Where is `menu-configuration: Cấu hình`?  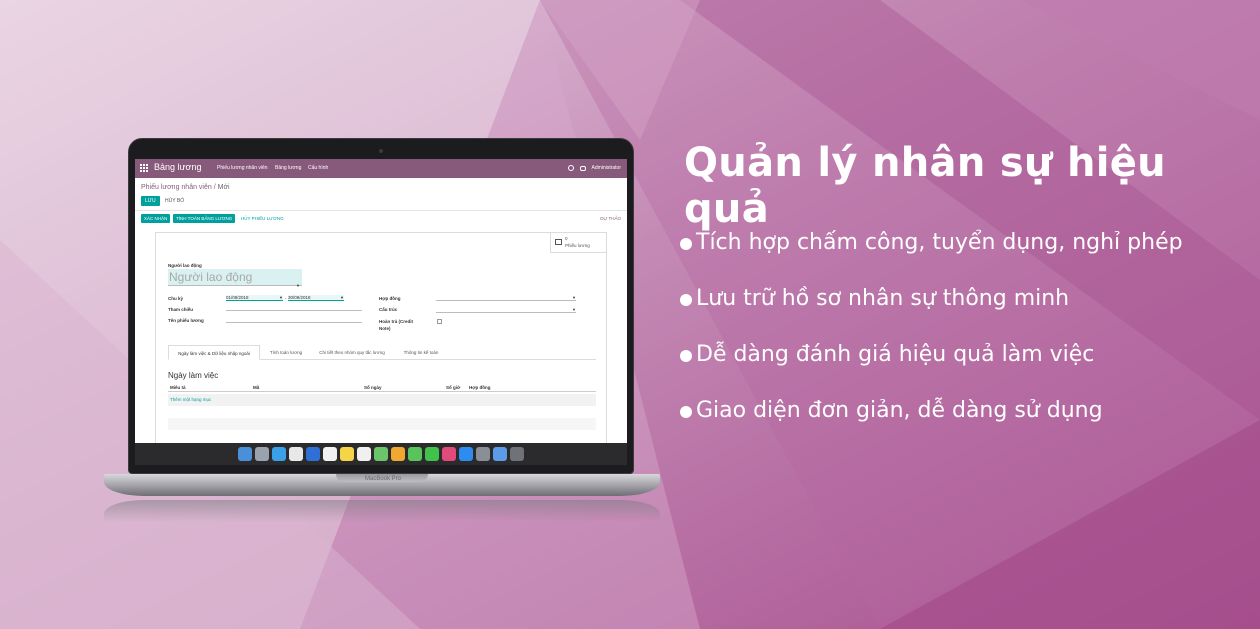 menu-configuration: Cấu hình is located at coordinates (318, 168).